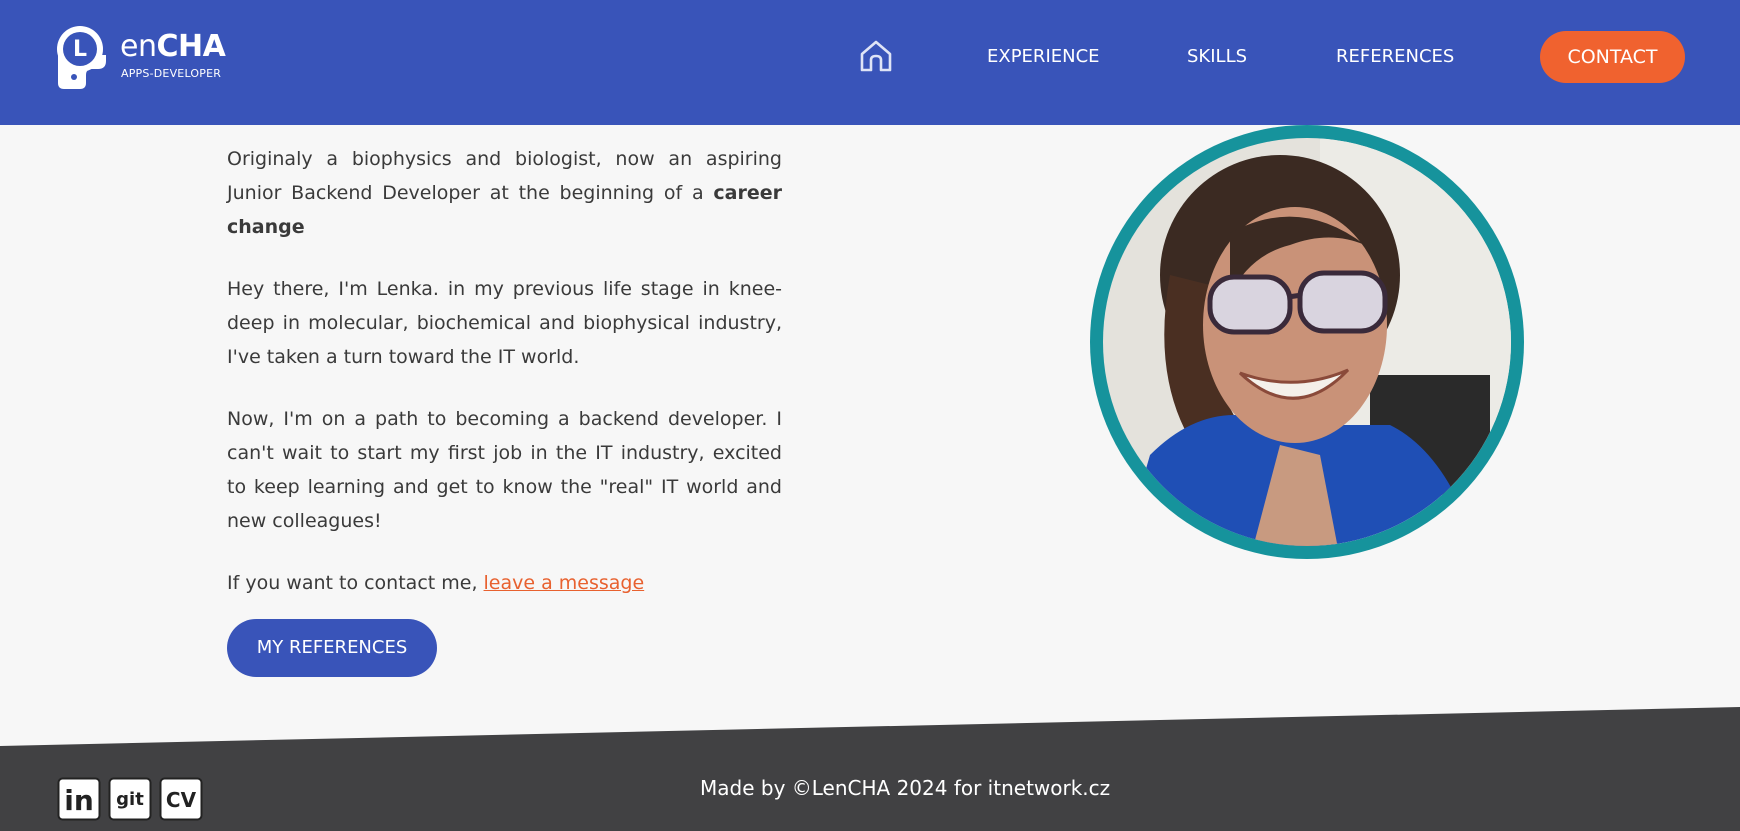 The height and width of the screenshot is (831, 1740). I want to click on cv-icon: cv, so click(181, 799).